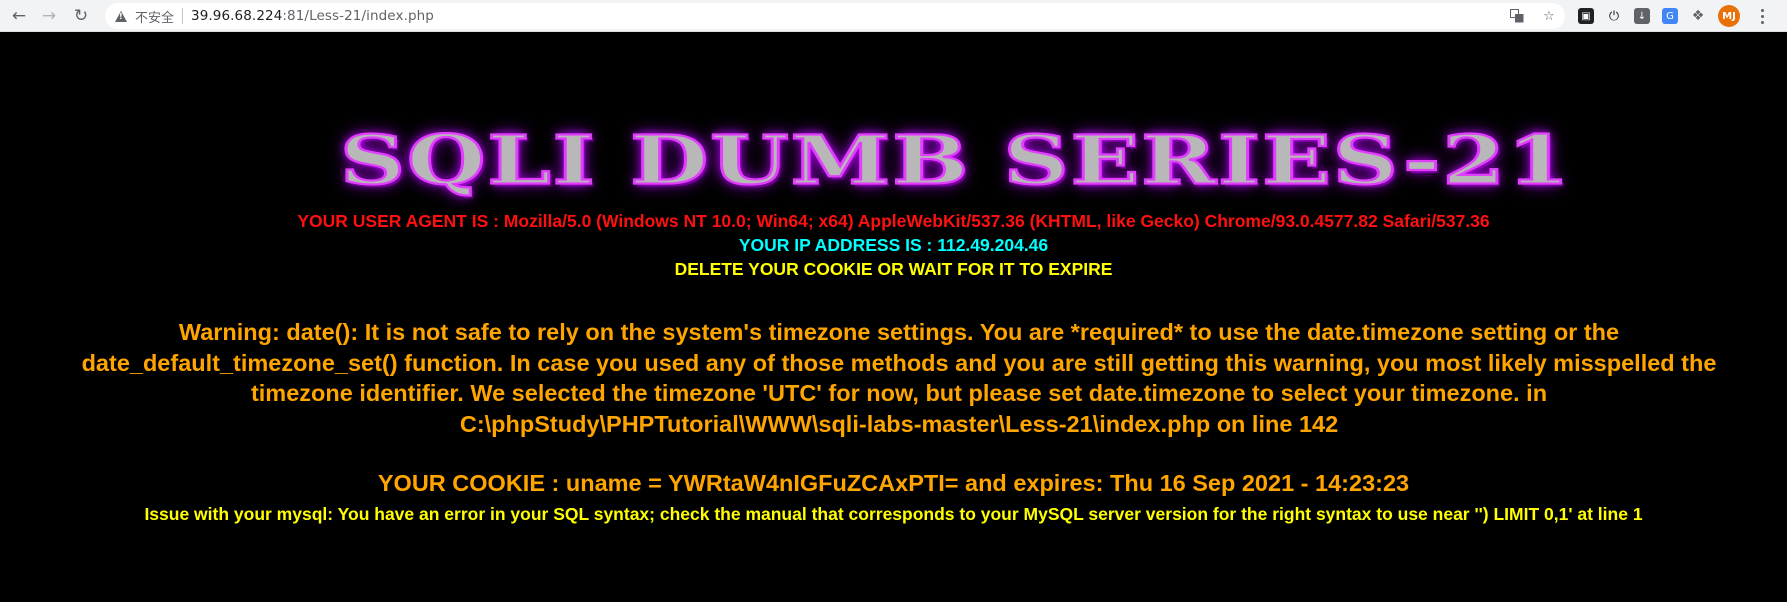 This screenshot has width=1787, height=602. I want to click on address-bar: 不安全 39.96.68.224:81/Less-21/index.php ☆, so click(835, 16).